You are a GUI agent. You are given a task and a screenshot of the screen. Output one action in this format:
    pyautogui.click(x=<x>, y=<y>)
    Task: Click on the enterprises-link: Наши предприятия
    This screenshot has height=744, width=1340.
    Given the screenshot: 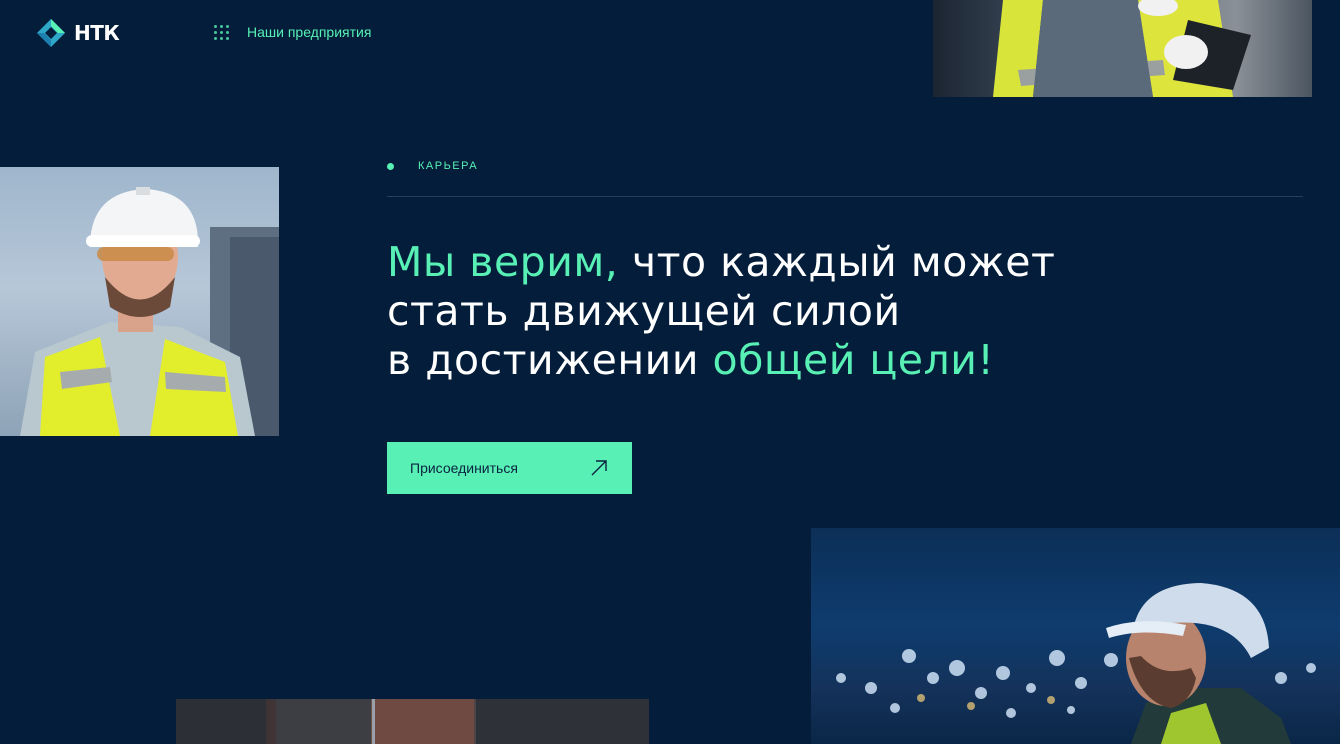 What is the action you would take?
    pyautogui.click(x=292, y=32)
    